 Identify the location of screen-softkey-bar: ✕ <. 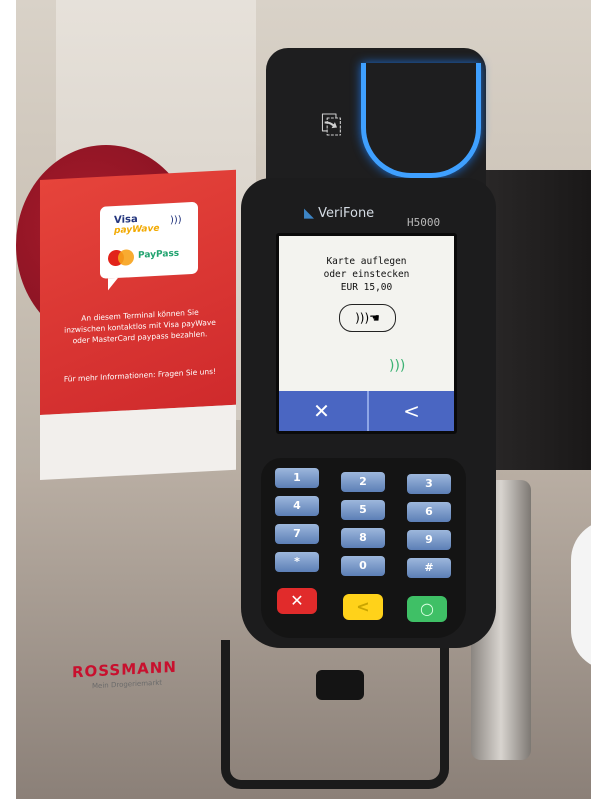
(366, 411).